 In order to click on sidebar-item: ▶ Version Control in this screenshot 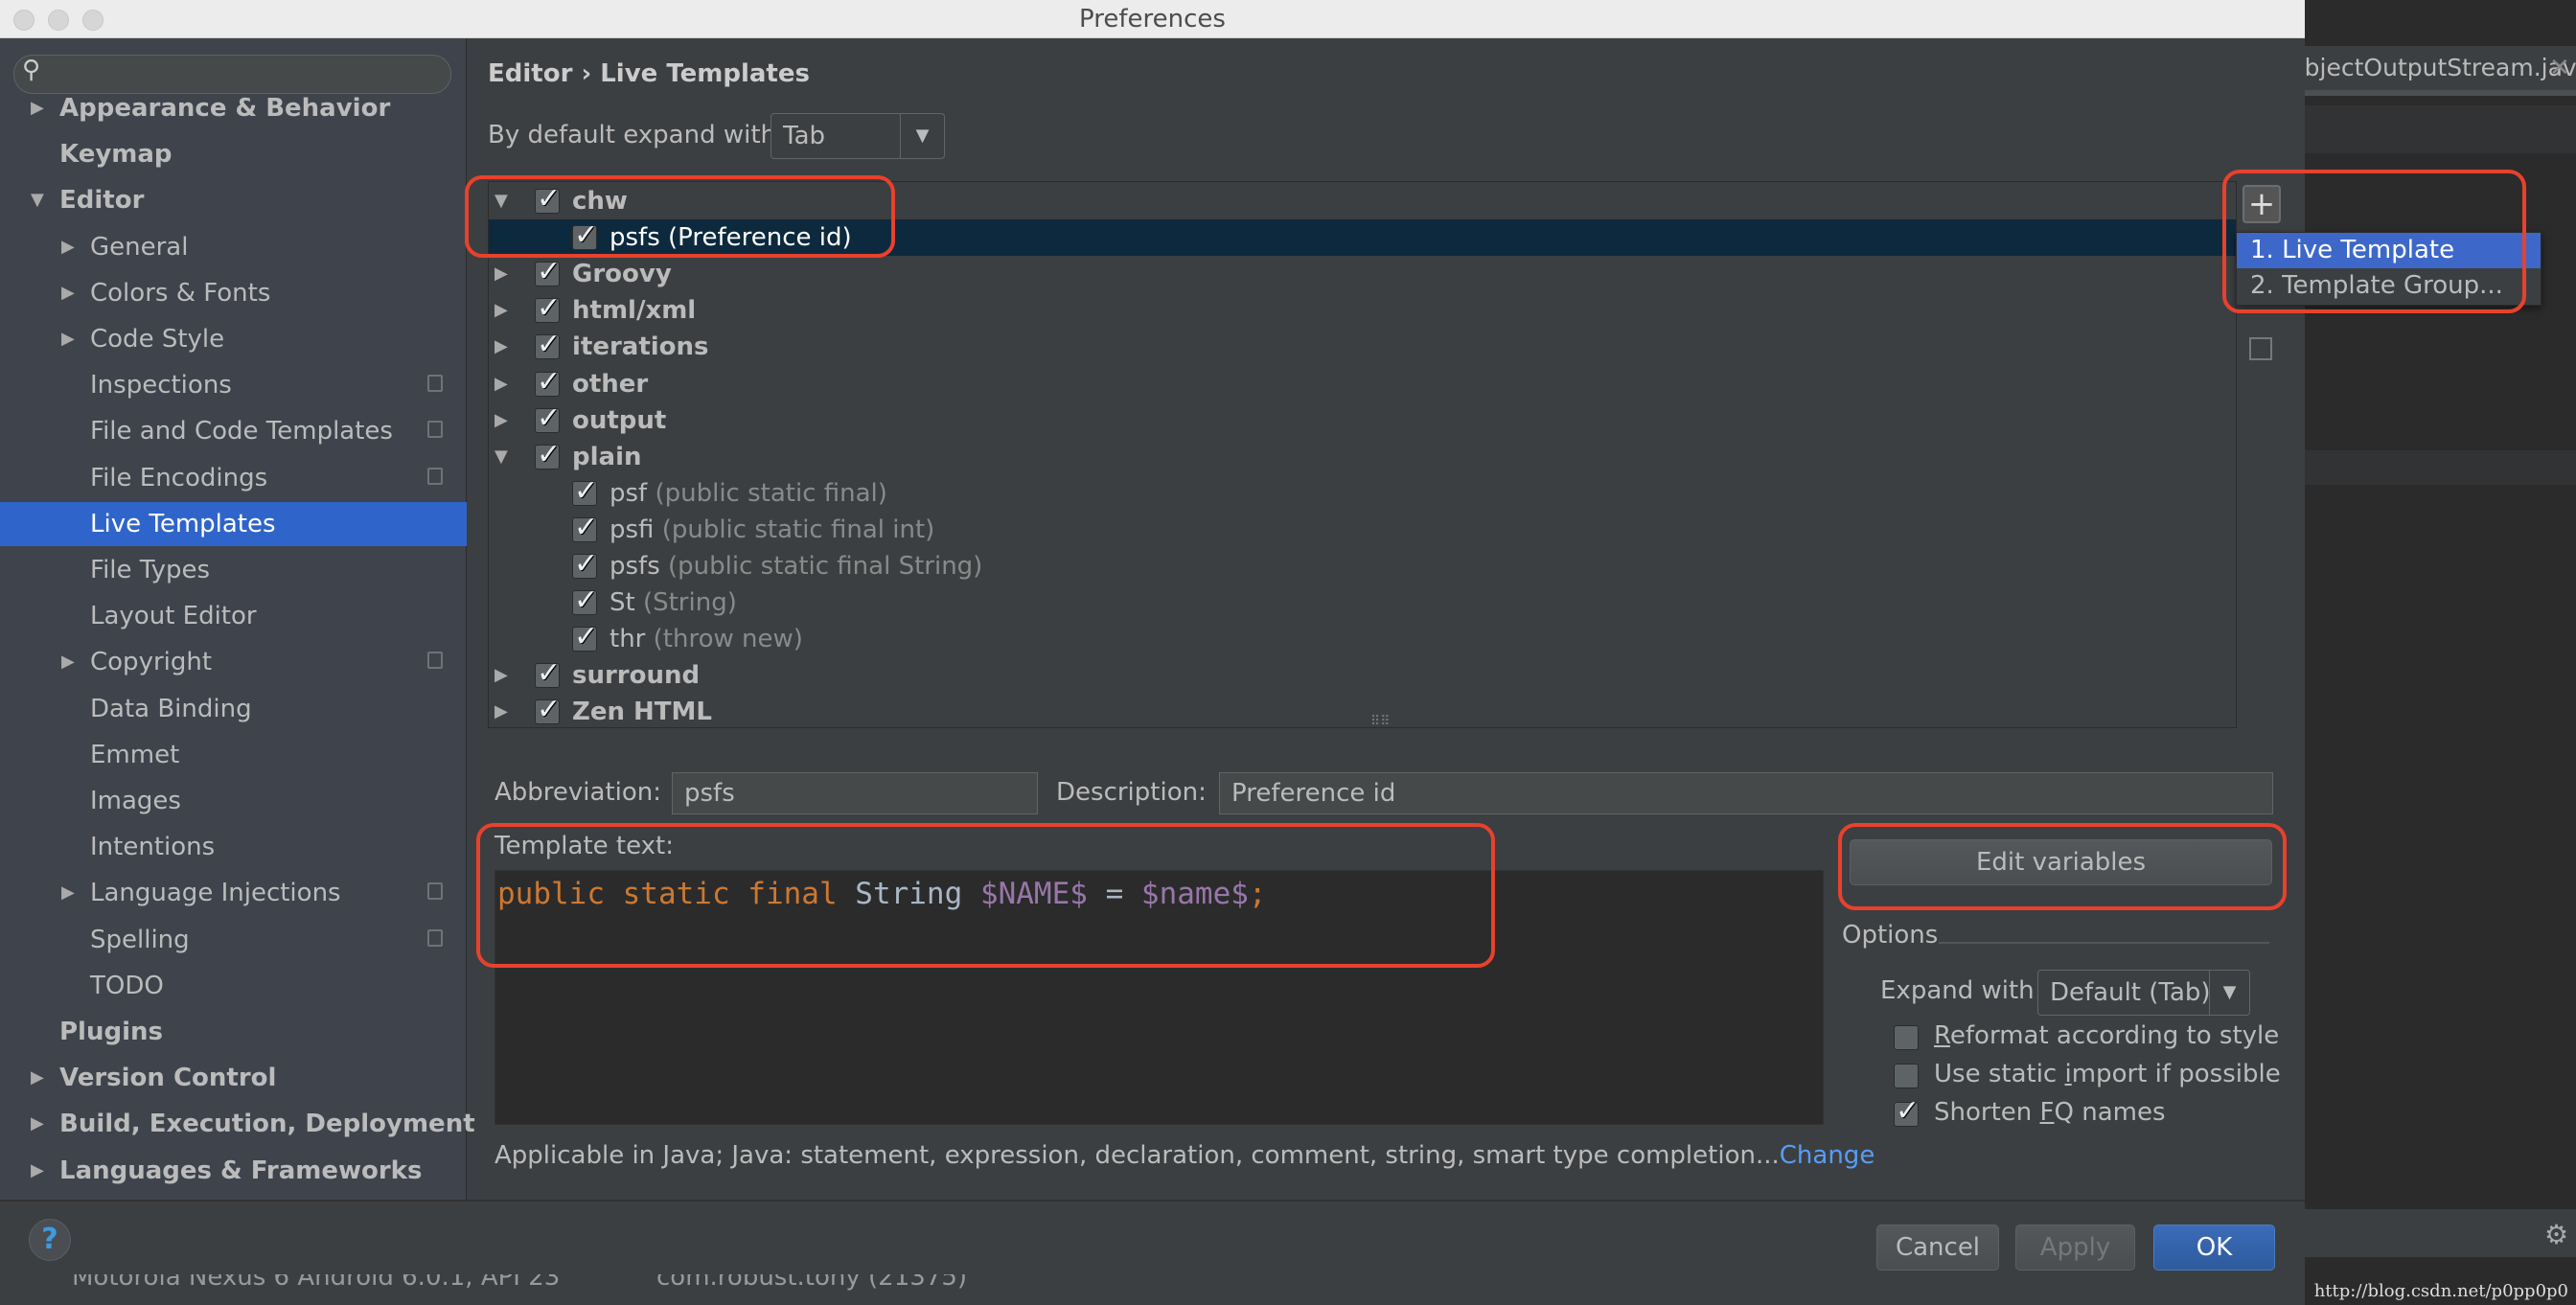, I will do `click(233, 1078)`.